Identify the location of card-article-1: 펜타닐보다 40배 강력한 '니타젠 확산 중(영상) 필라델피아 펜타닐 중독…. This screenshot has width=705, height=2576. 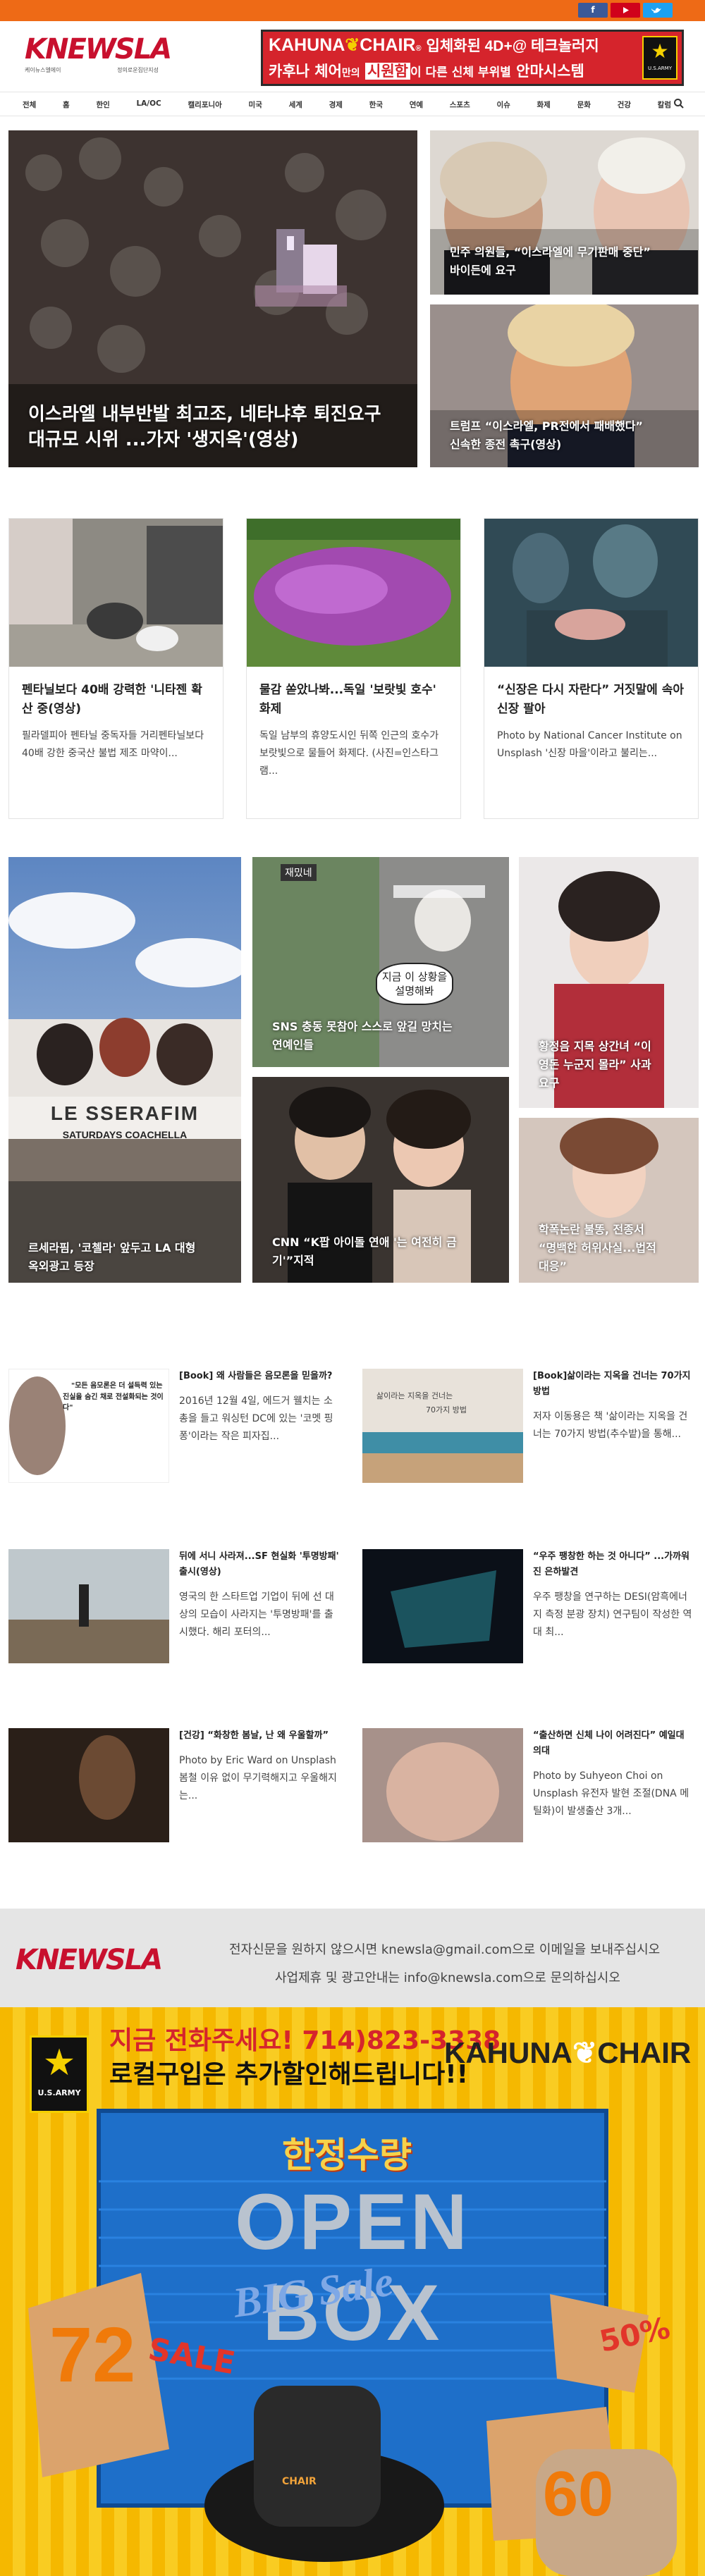
(115, 668).